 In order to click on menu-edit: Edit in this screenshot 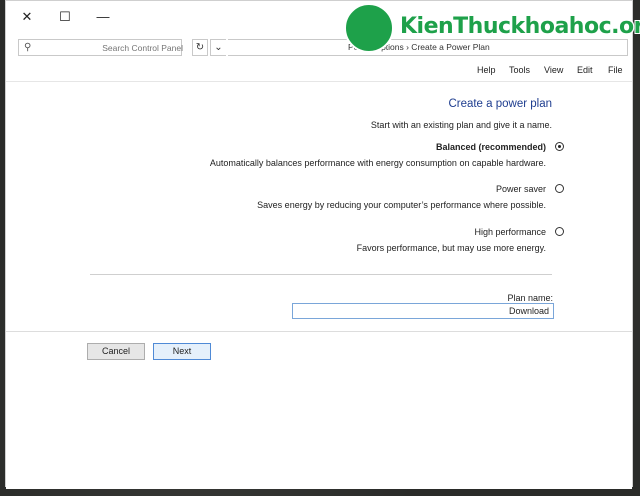, I will do `click(585, 70)`.